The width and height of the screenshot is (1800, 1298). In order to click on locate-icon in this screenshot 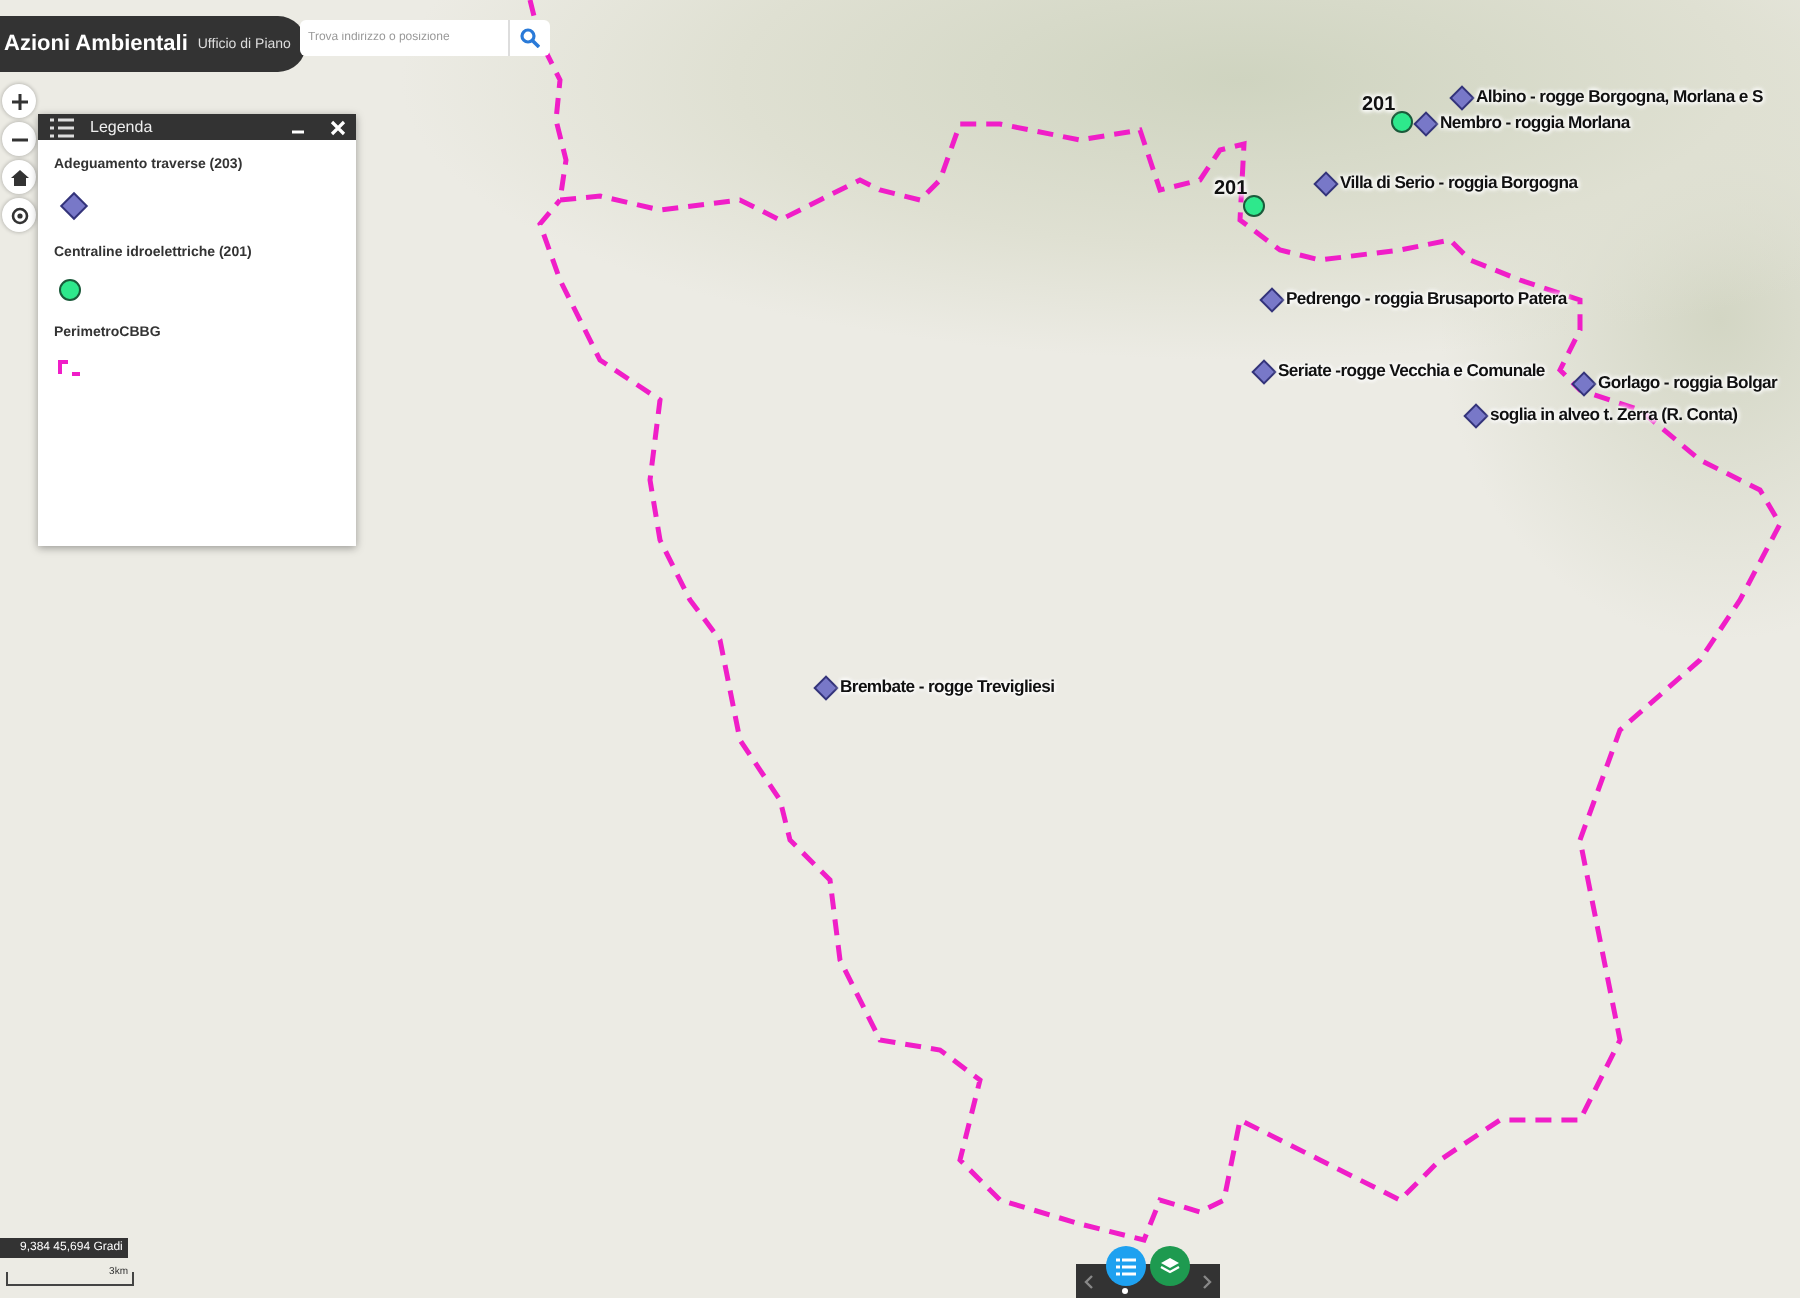, I will do `click(19, 215)`.